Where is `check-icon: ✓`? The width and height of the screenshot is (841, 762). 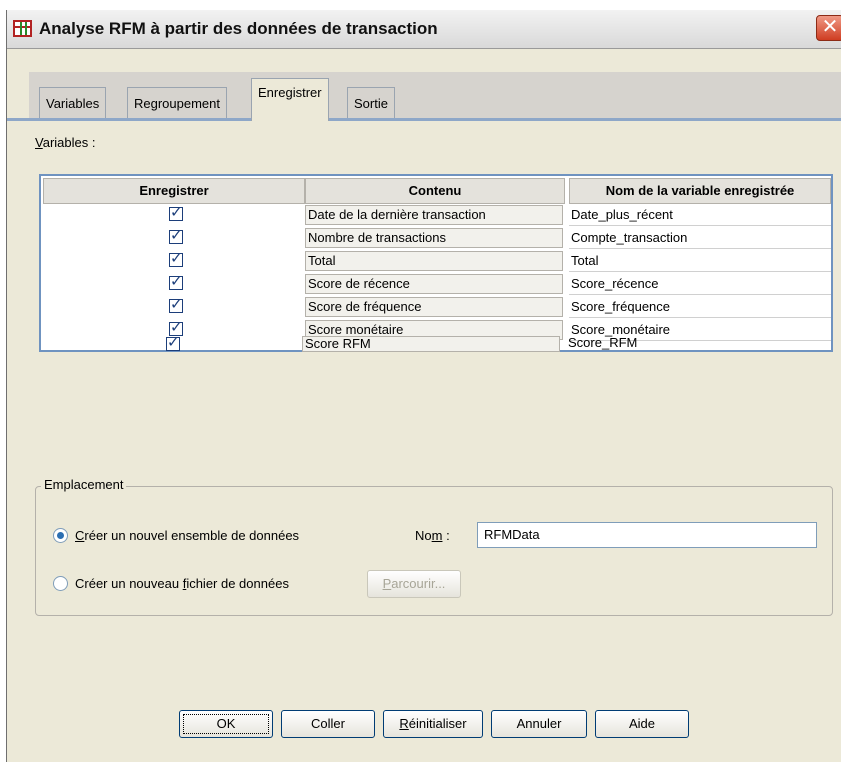 check-icon: ✓ is located at coordinates (173, 342).